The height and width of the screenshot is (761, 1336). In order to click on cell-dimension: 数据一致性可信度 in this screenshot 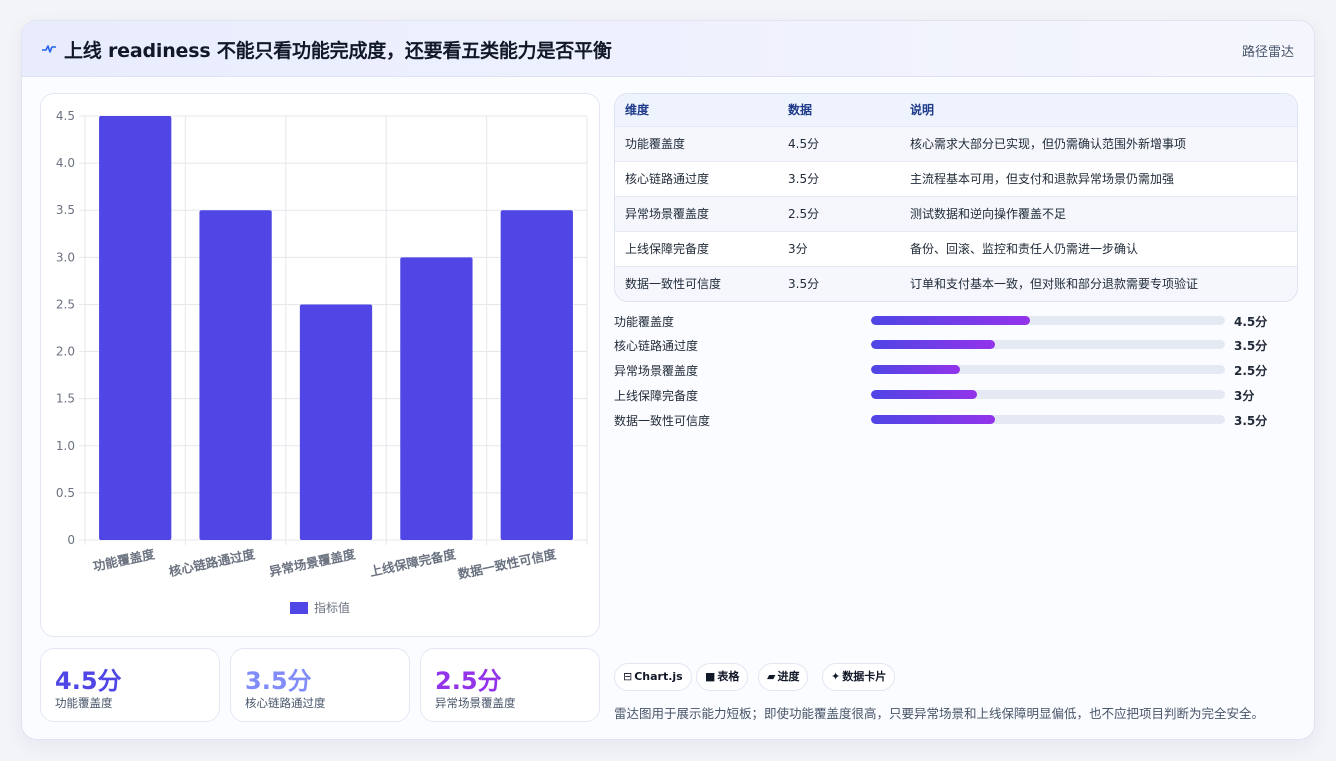, I will do `click(673, 284)`.